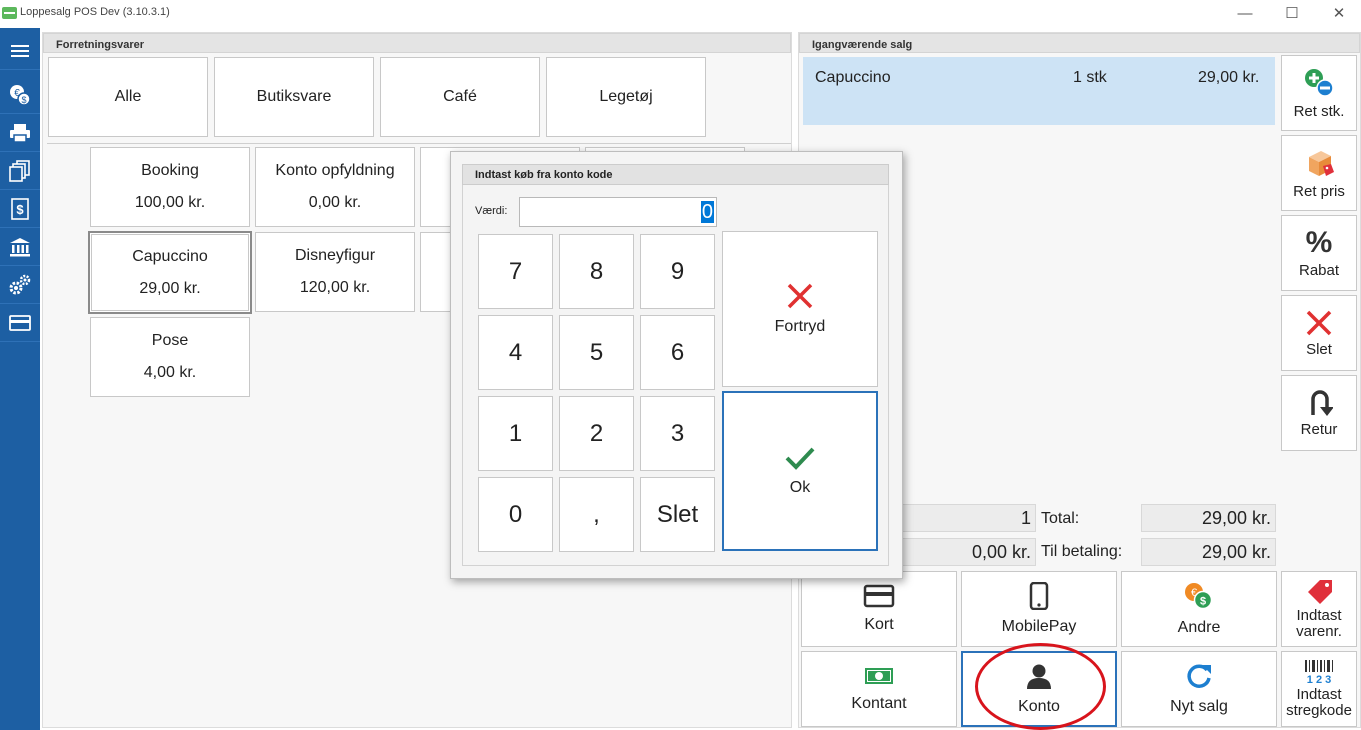 This screenshot has width=1361, height=730. Describe the element at coordinates (1208, 518) in the screenshot. I see `total-value: 29,00 kr.` at that location.